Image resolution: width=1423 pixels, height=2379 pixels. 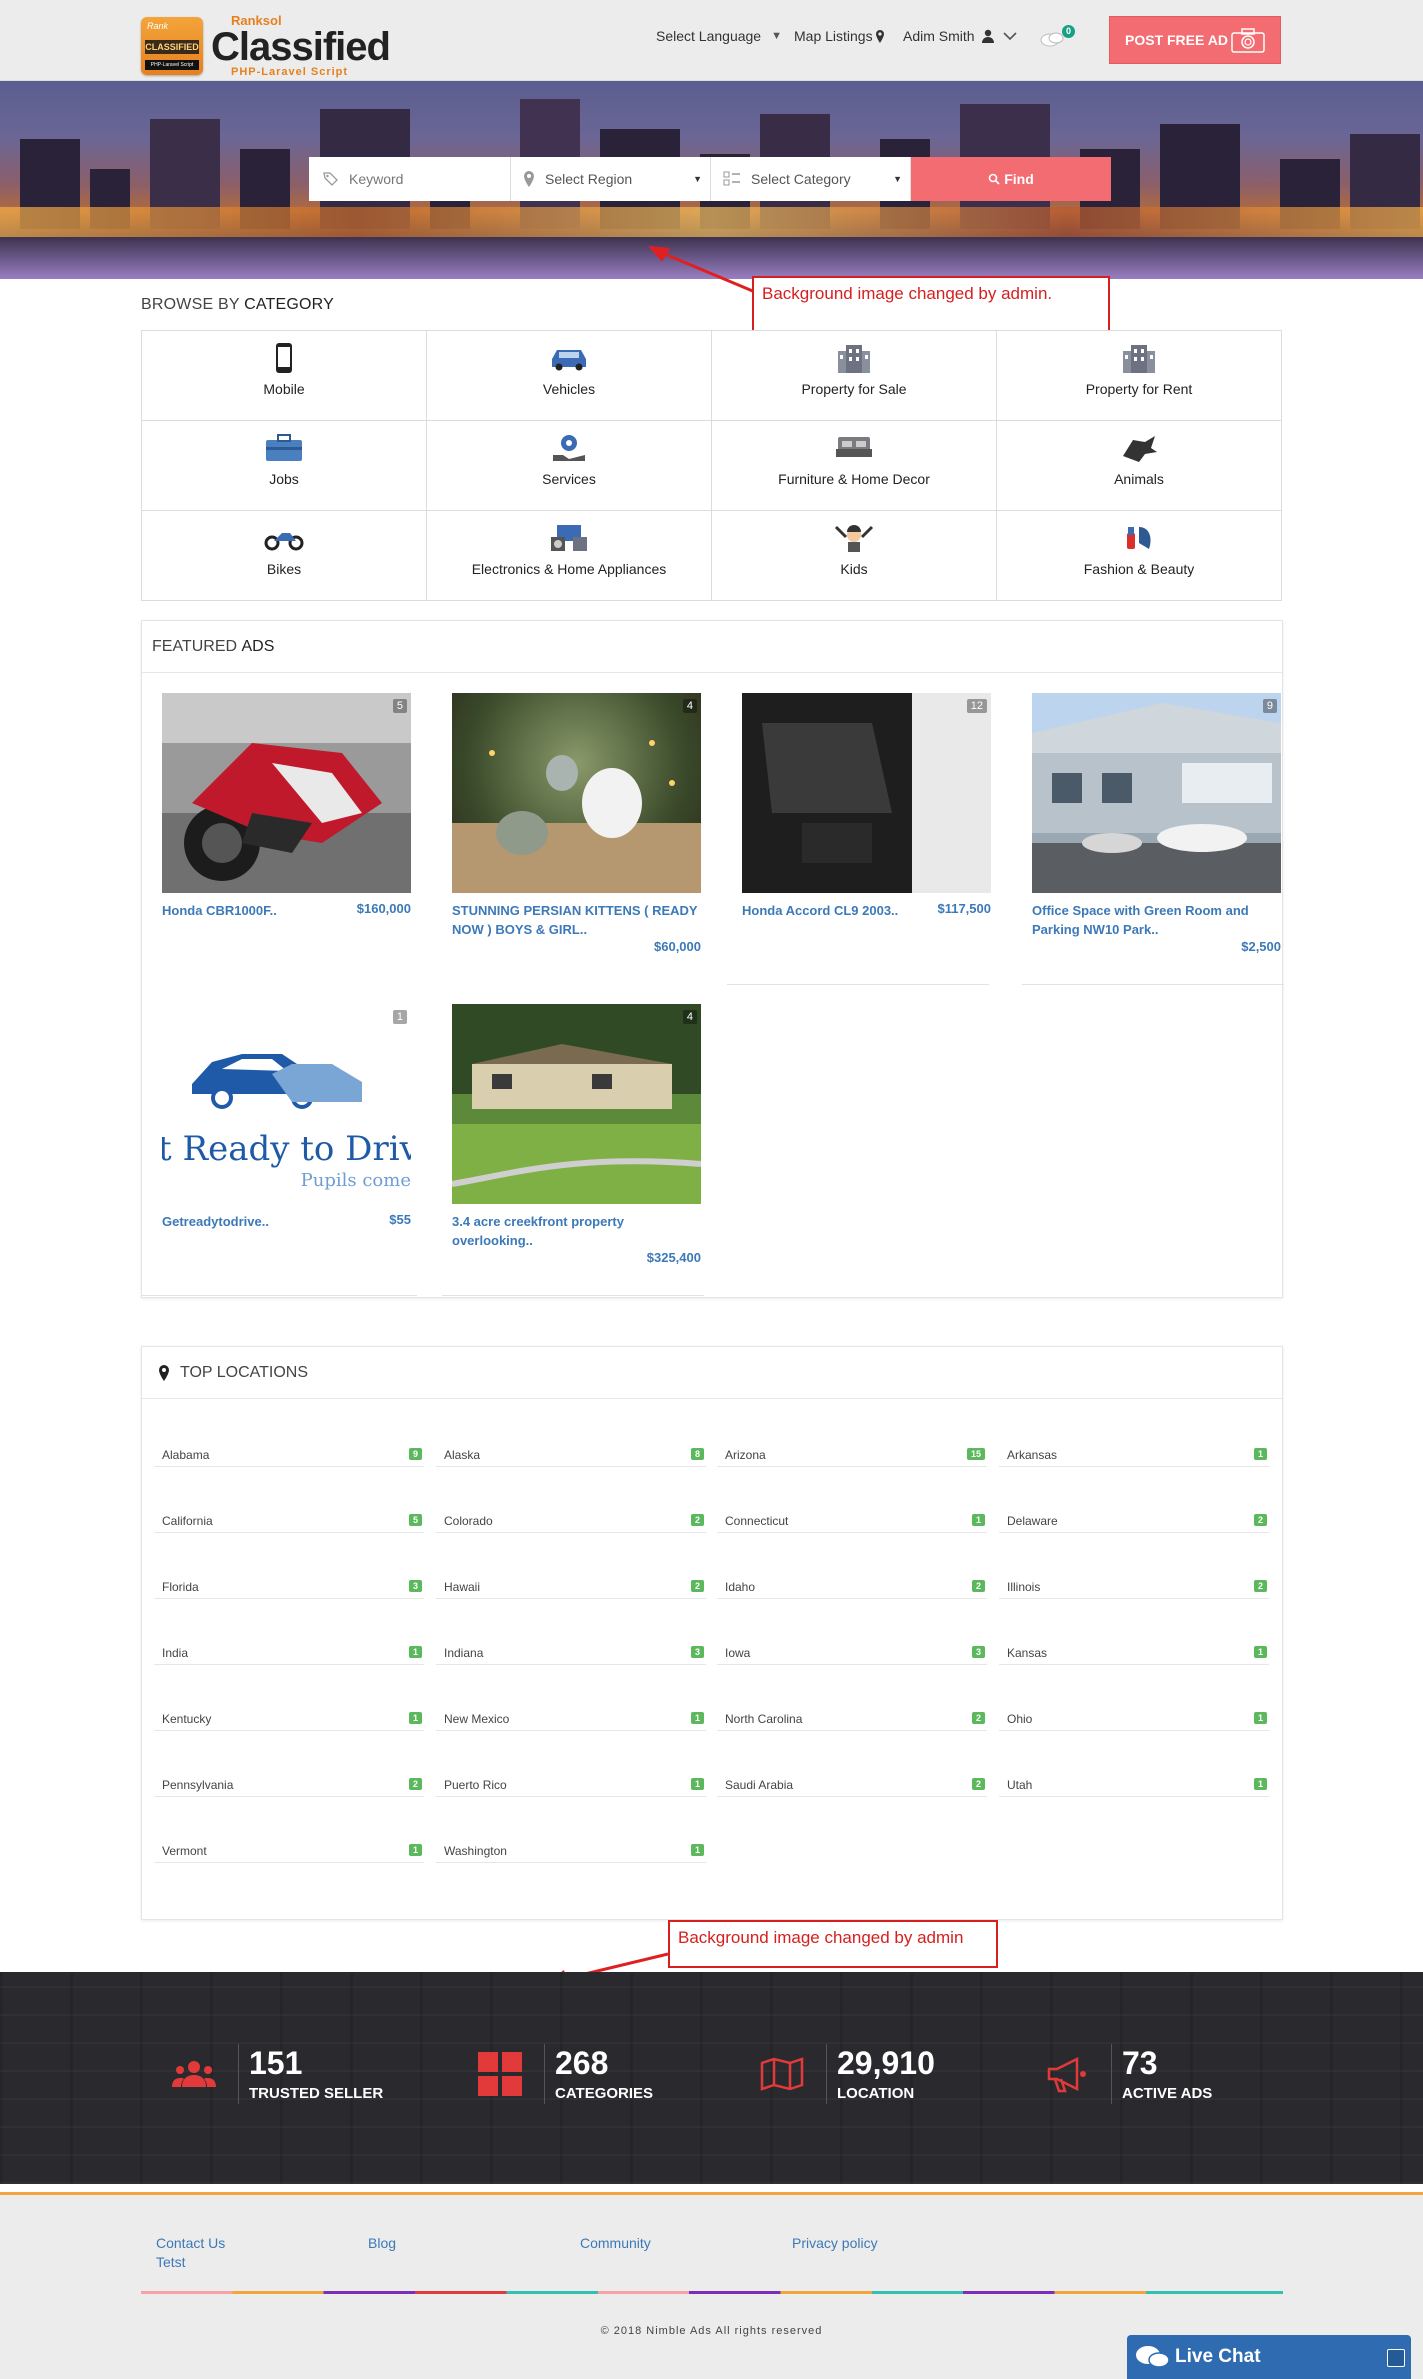 I want to click on language-selector: Select Language ▼, so click(x=719, y=36).